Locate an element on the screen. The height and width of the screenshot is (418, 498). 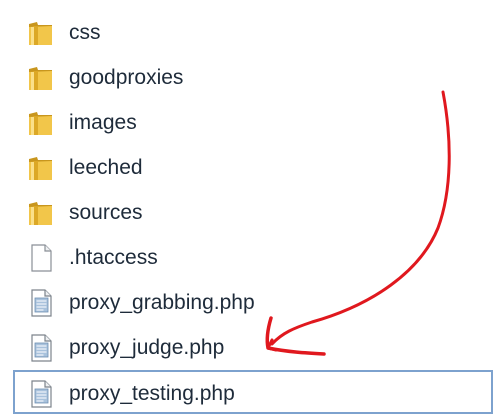
file-name: css is located at coordinates (85, 32).